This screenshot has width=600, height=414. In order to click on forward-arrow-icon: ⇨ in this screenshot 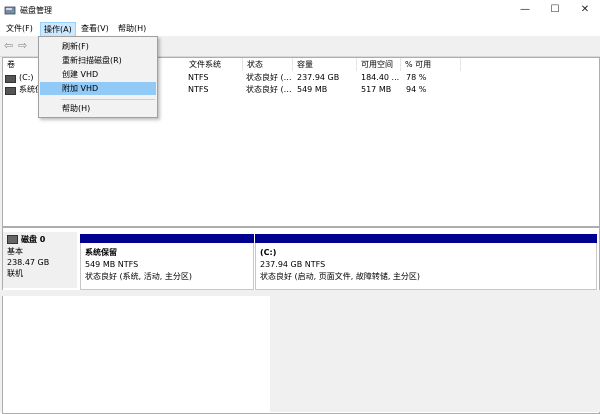, I will do `click(24, 46)`.